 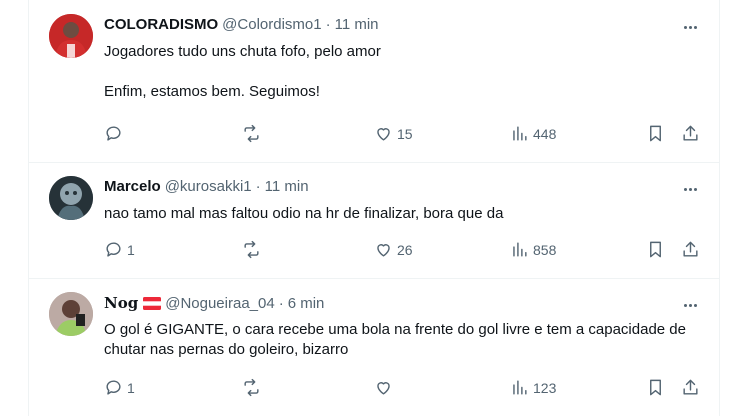 I want to click on like-count: 15, so click(x=405, y=133).